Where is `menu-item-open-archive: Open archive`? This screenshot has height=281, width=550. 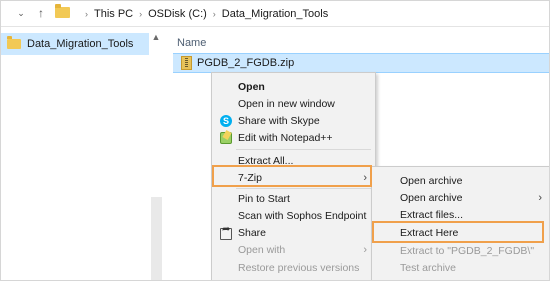 menu-item-open-archive: Open archive is located at coordinates (460, 180).